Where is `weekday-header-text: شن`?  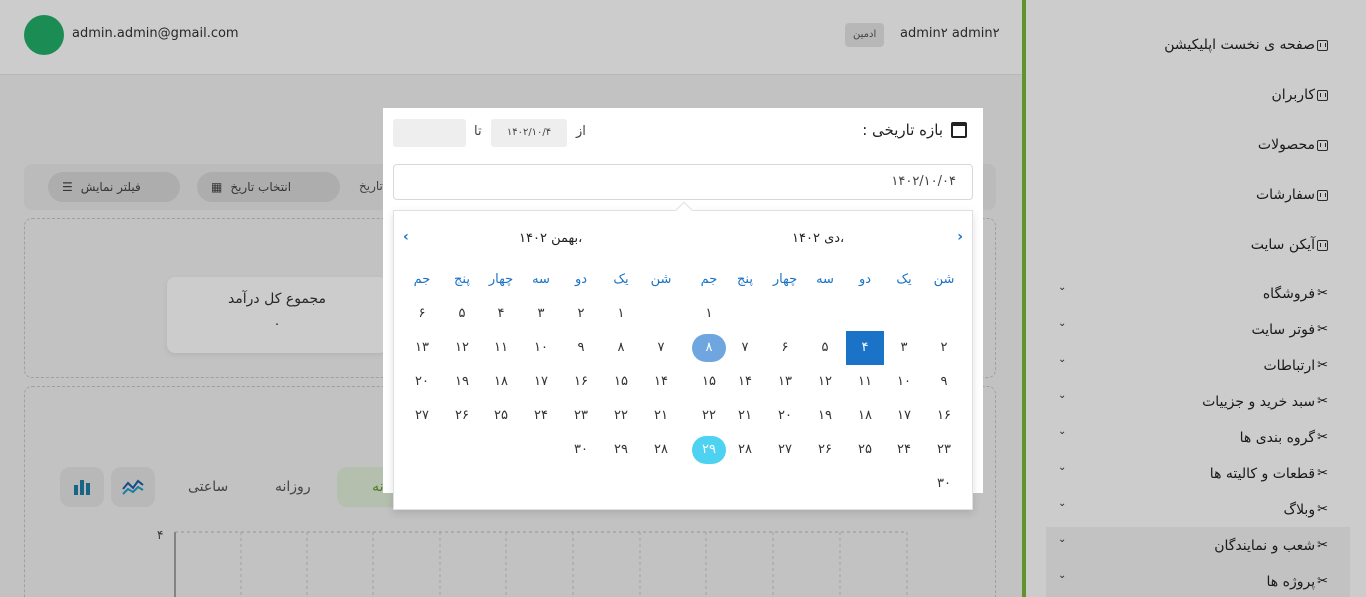
weekday-header-text: شن is located at coordinates (661, 279).